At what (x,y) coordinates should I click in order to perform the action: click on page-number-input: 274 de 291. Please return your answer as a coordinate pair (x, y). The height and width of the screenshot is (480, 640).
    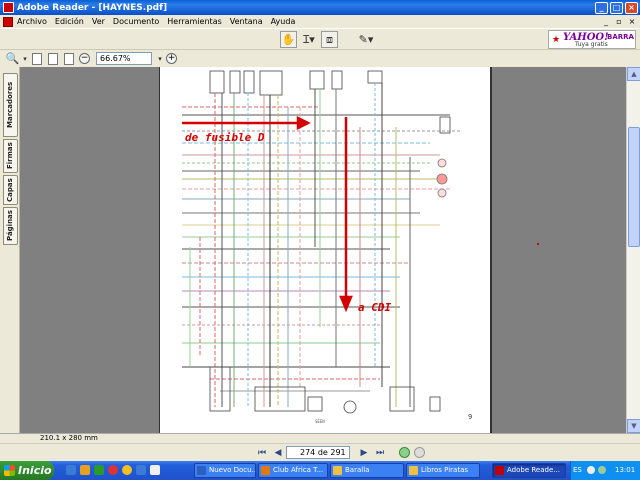
    Looking at the image, I should click on (318, 452).